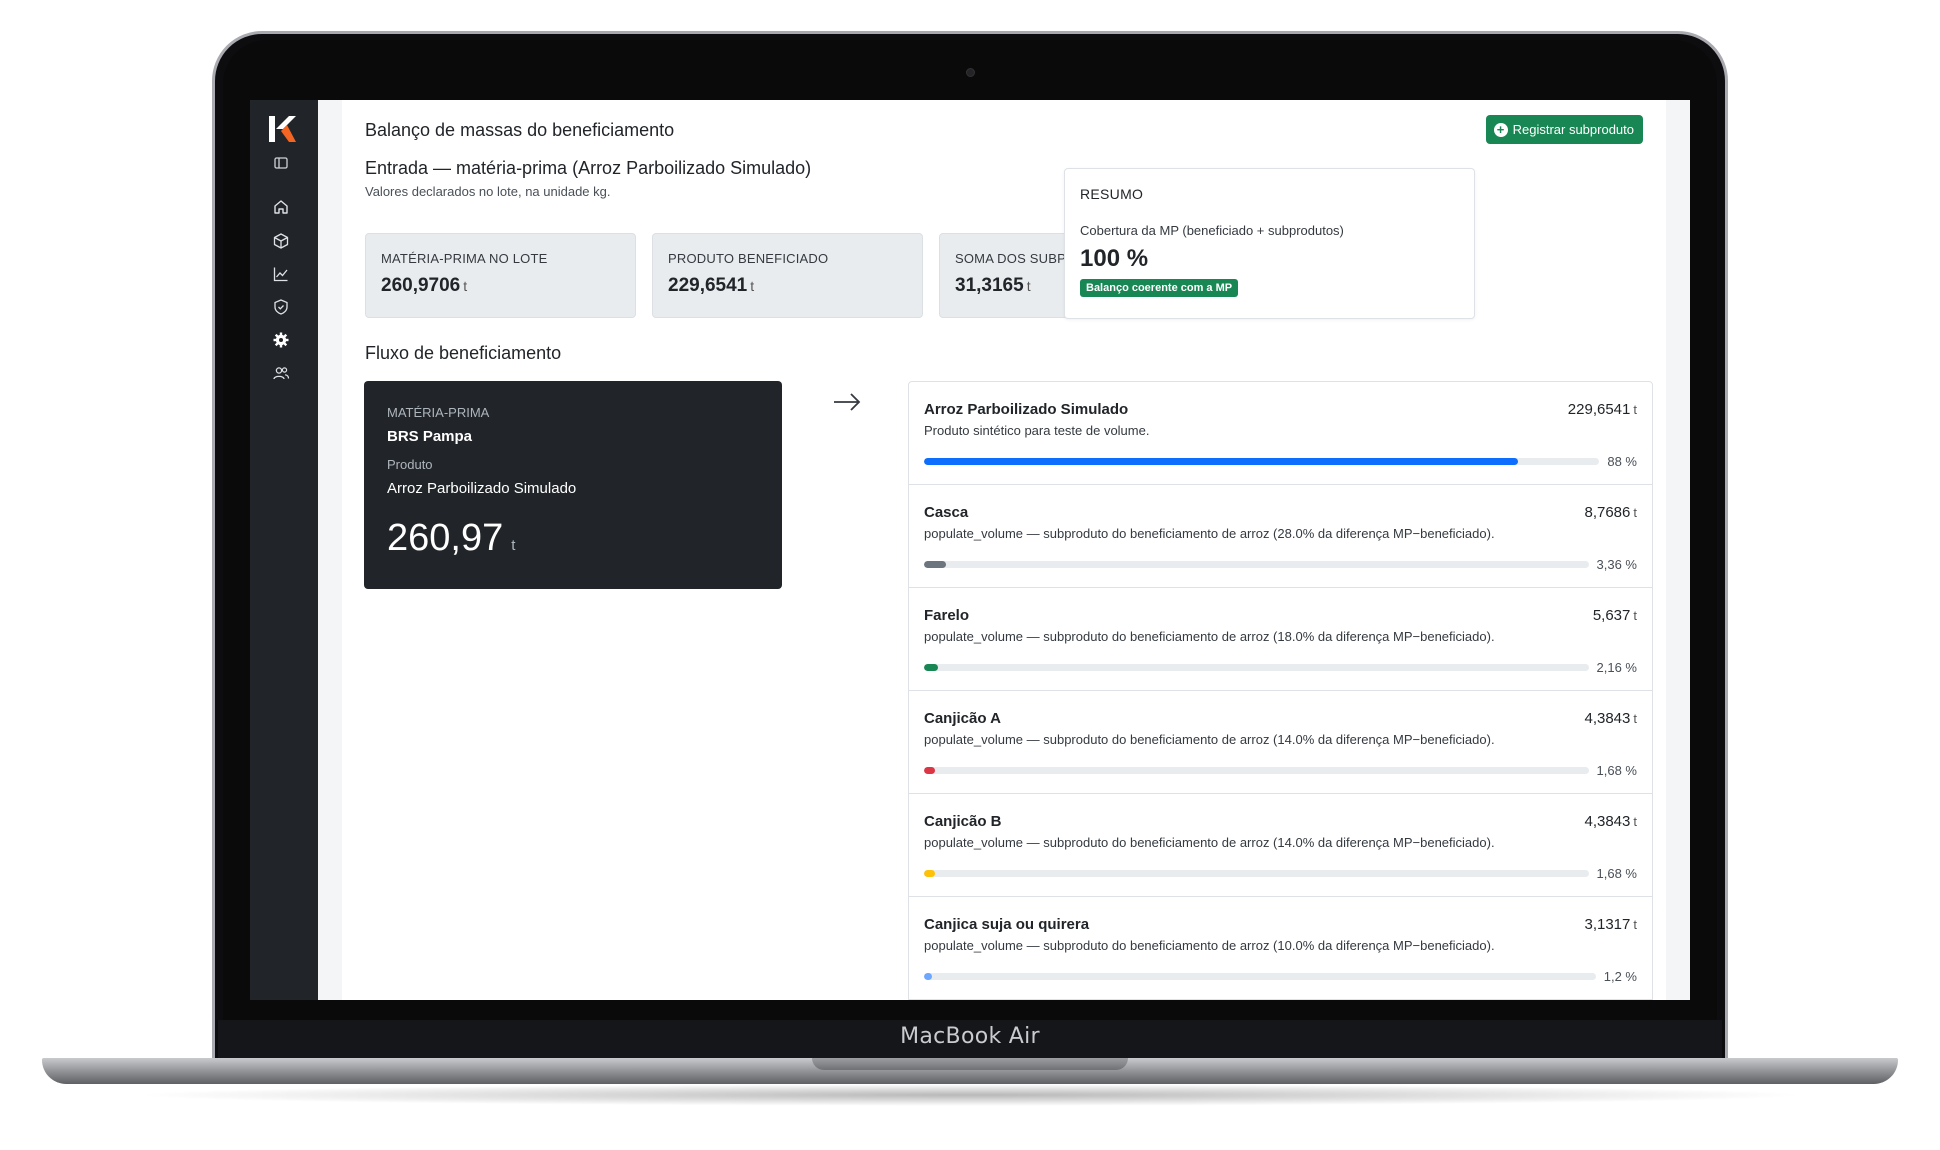 The width and height of the screenshot is (1940, 1150). I want to click on flow-item-number: 8,7686, so click(1607, 512).